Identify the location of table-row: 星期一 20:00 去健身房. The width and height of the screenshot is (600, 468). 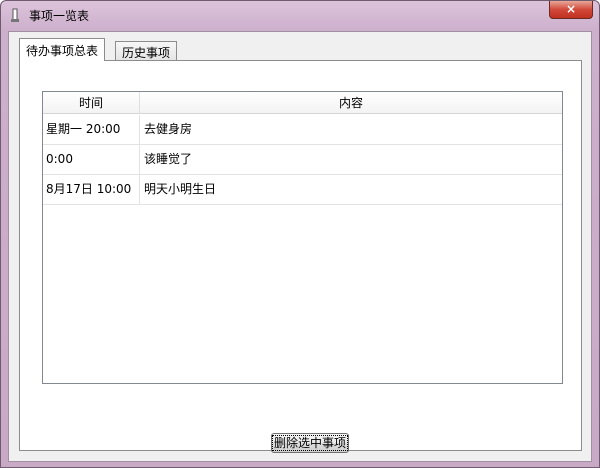
(302, 130).